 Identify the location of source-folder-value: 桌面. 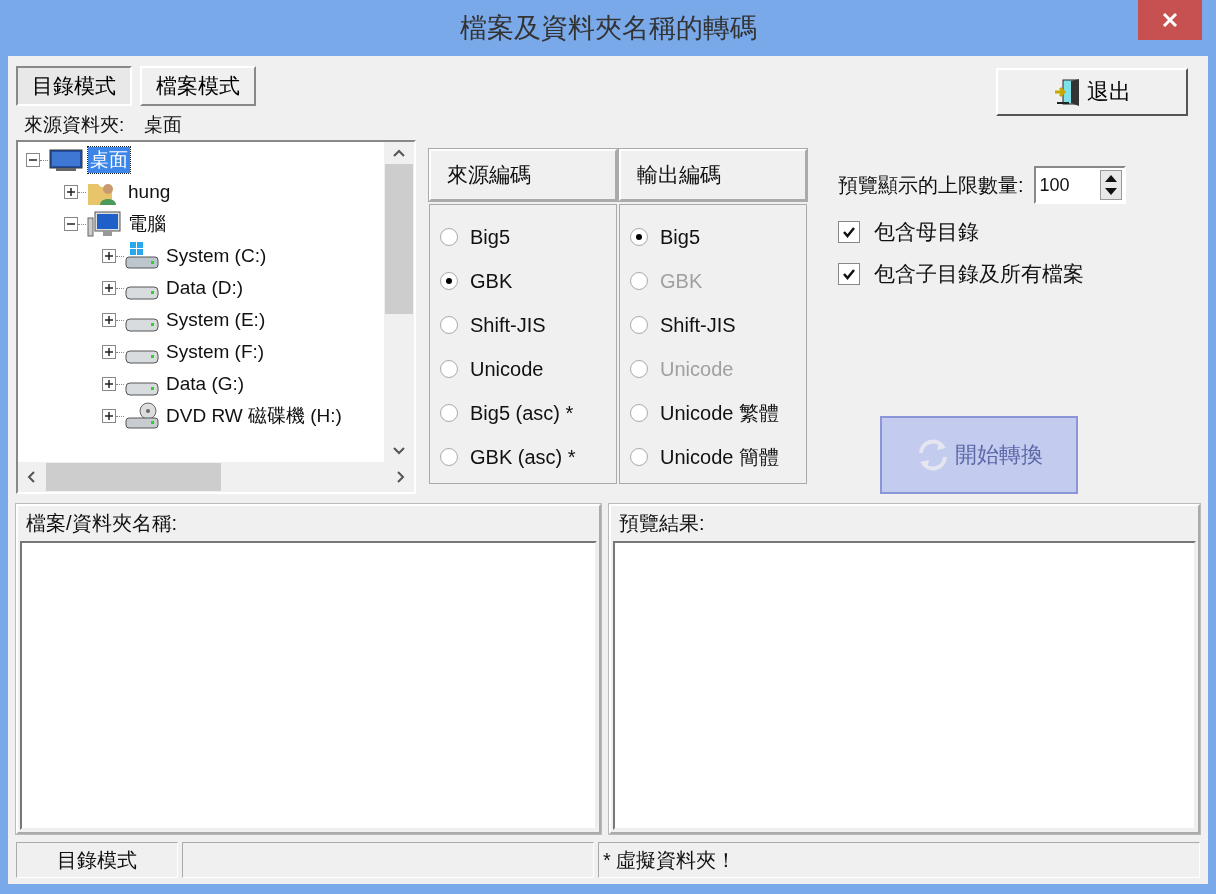
(163, 125).